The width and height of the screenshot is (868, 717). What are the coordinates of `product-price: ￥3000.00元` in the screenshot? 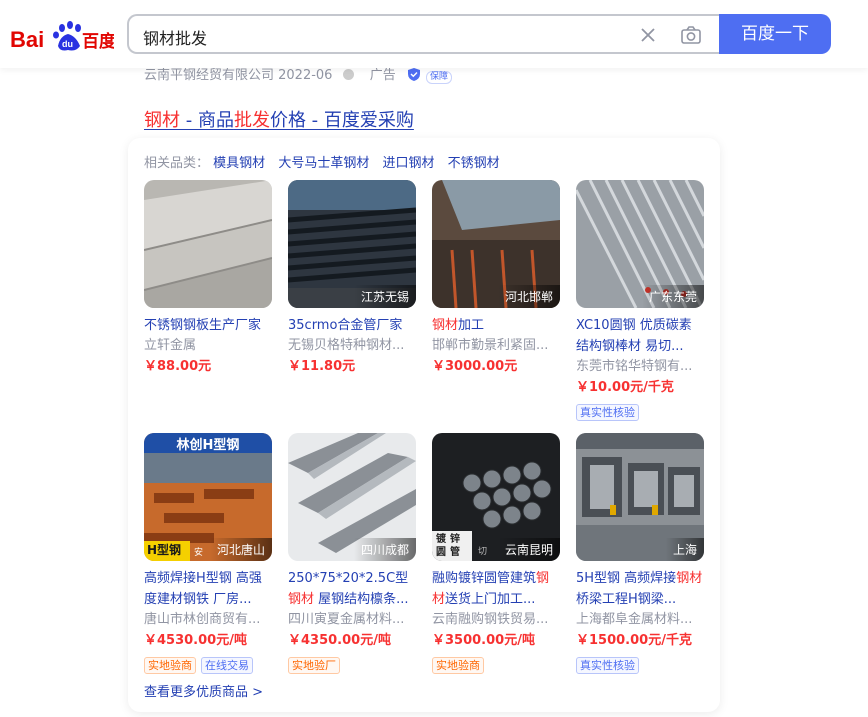 It's located at (475, 366).